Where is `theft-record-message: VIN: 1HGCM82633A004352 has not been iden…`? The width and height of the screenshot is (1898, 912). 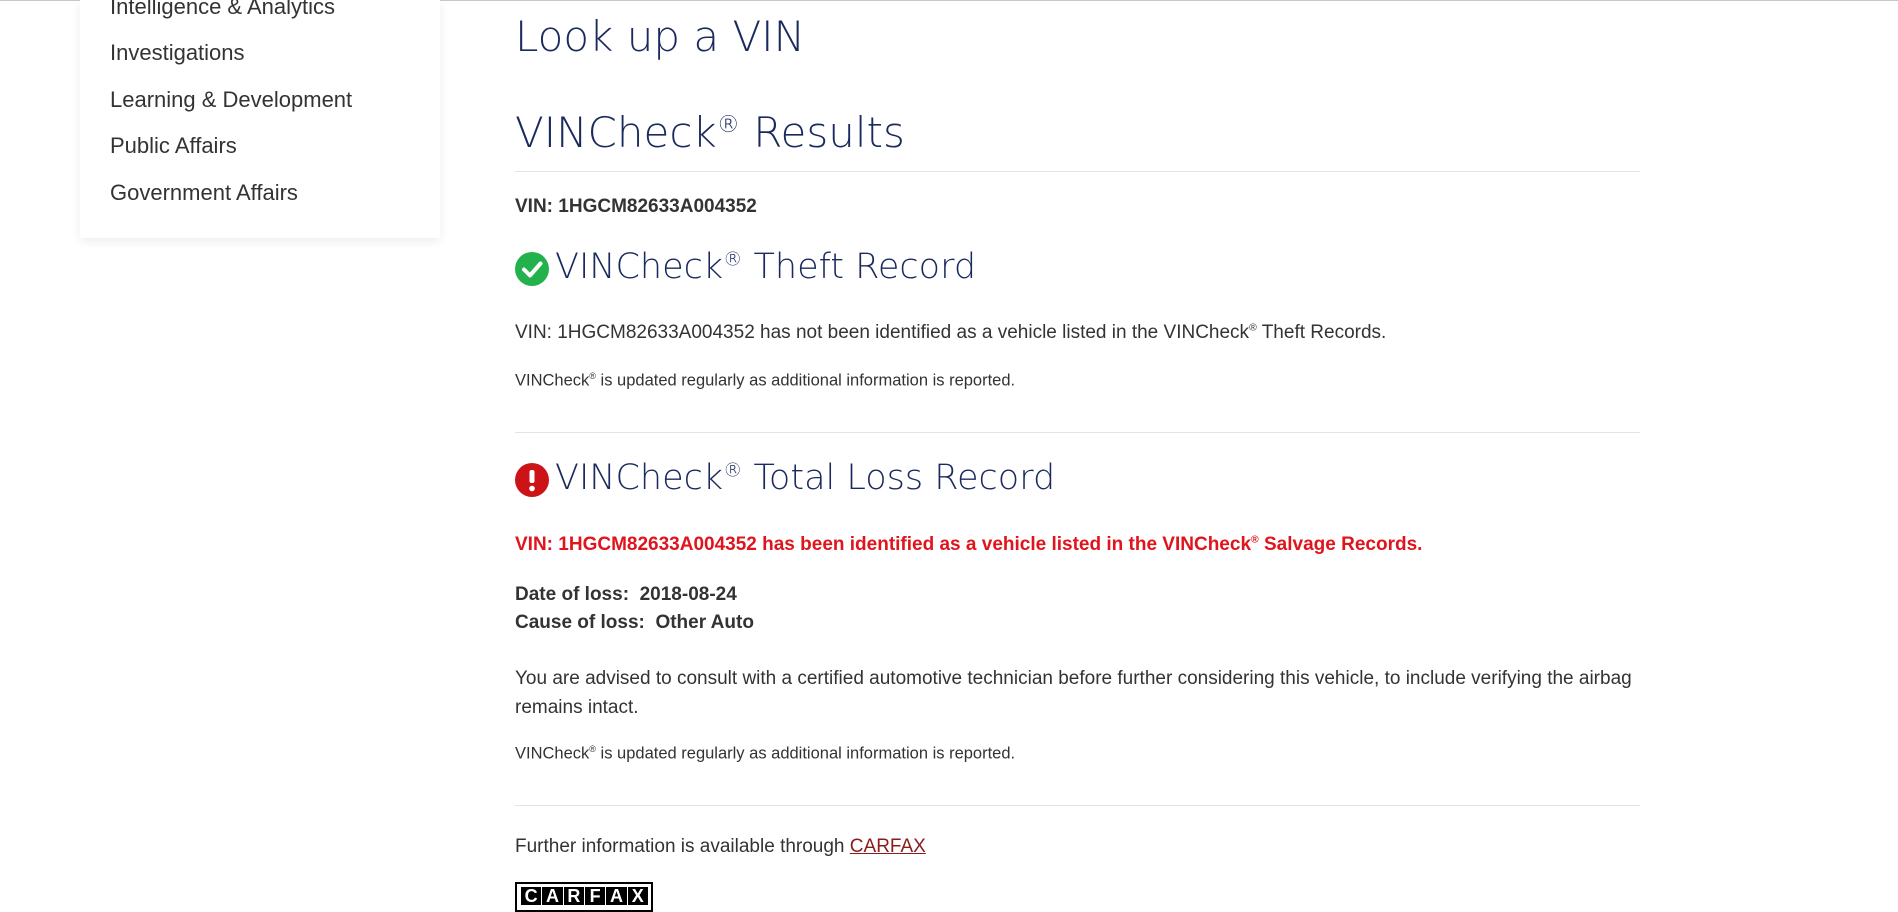 theft-record-message: VIN: 1HGCM82633A004352 has not been iden… is located at coordinates (951, 332).